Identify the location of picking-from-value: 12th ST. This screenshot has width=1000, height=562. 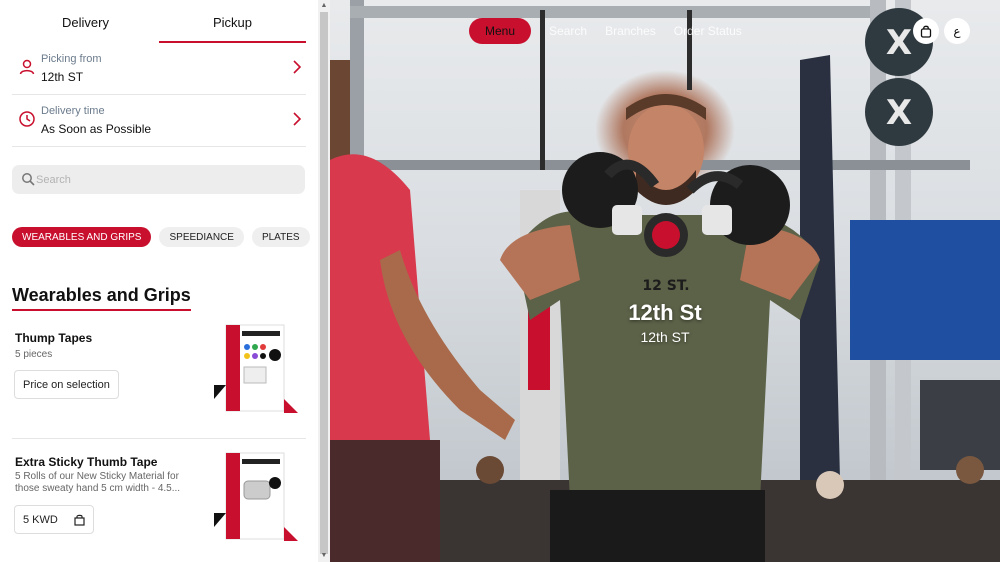
(62, 77).